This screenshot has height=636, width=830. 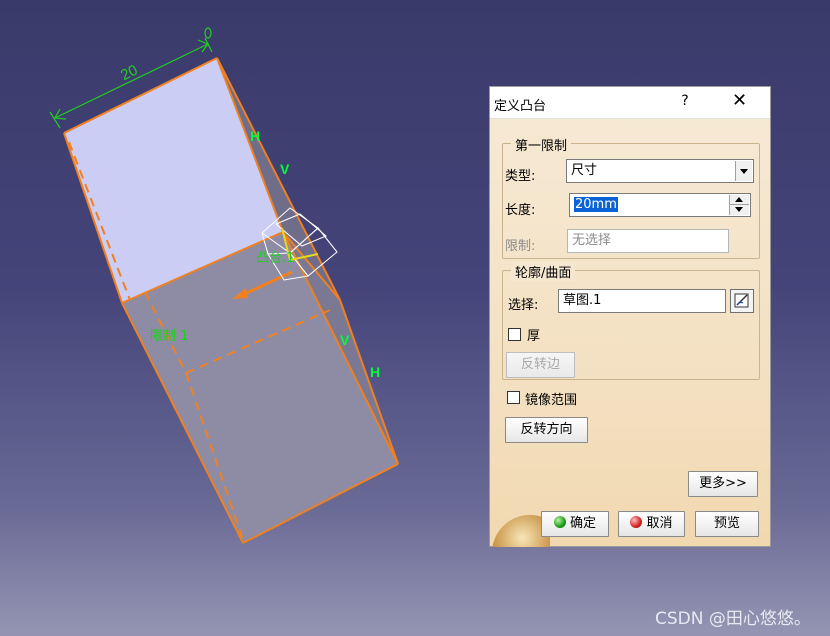 I want to click on limit-value: 无选择, so click(x=592, y=240).